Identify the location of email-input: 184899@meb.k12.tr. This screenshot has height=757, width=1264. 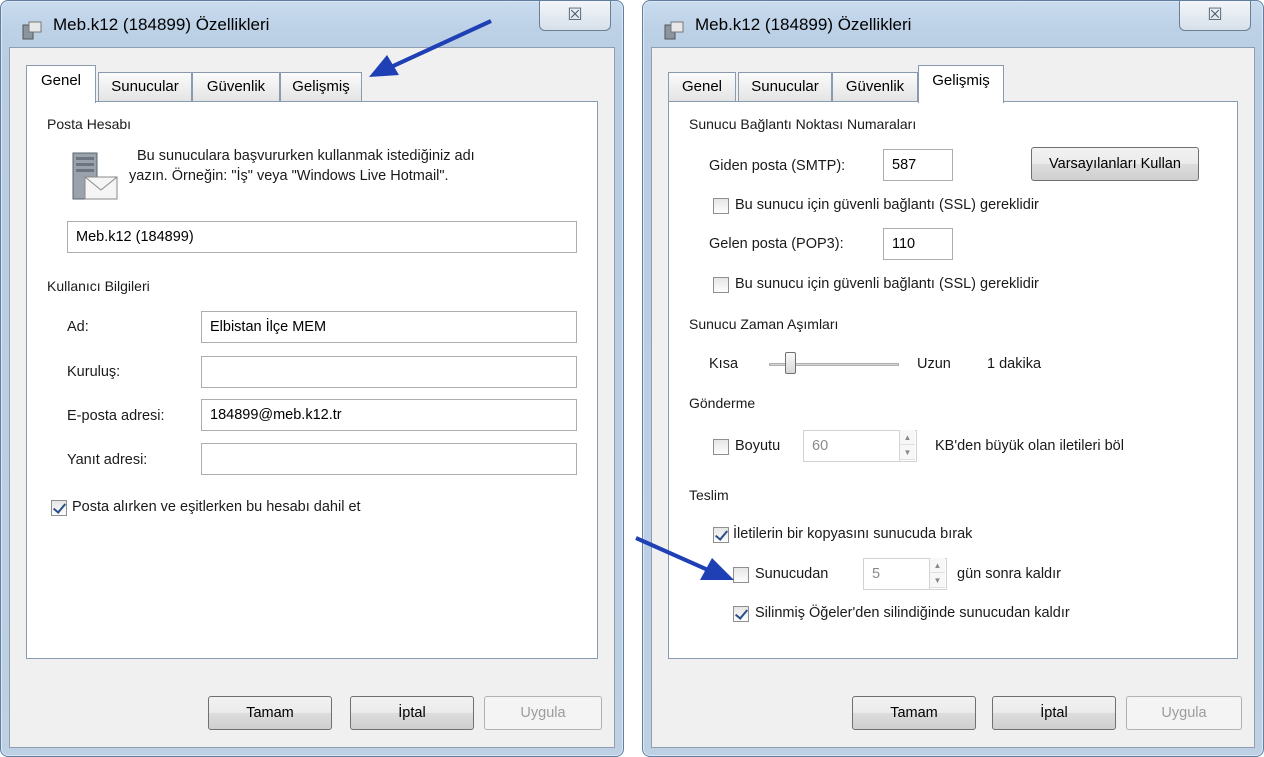
(389, 415).